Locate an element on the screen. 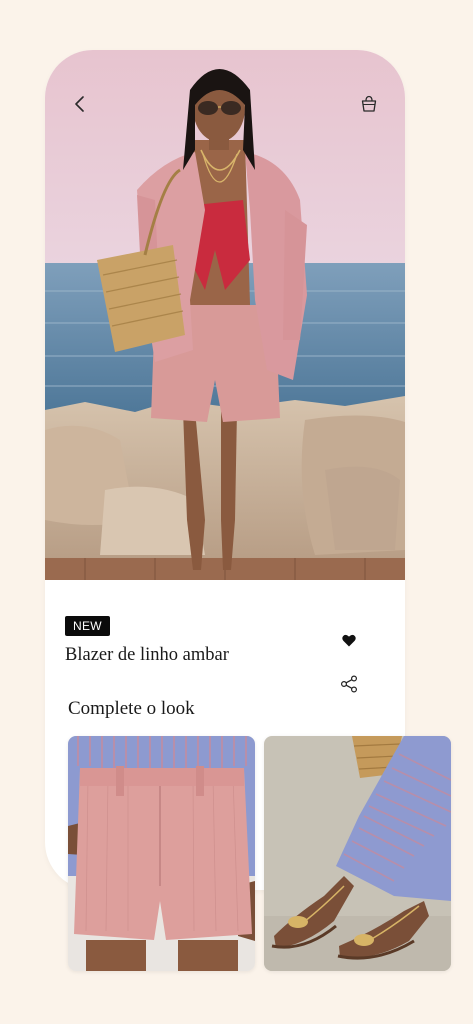 The image size is (473, 1024). heart-icon is located at coordinates (349, 643).